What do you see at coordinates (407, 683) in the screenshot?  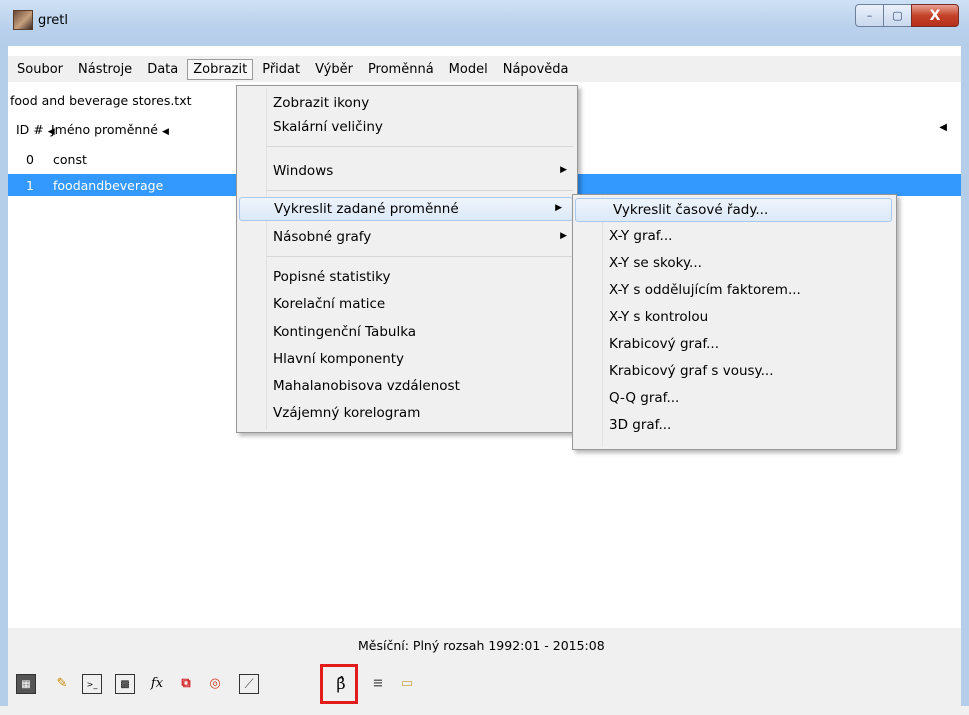 I see `open-folder-icon: ▭` at bounding box center [407, 683].